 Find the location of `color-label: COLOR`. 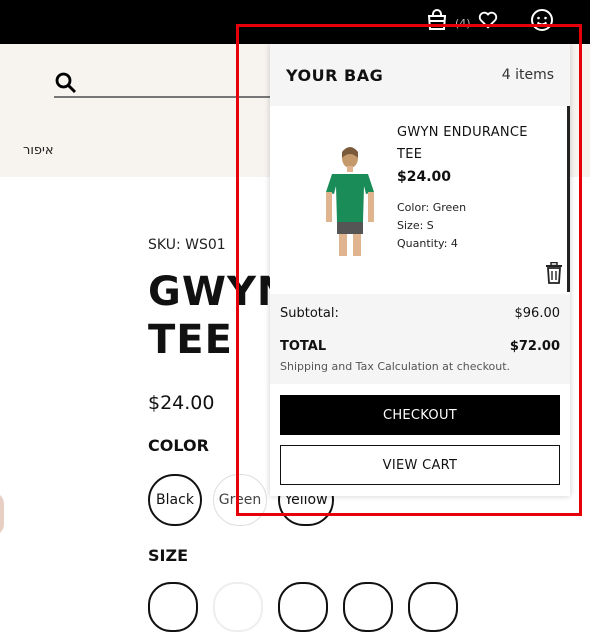

color-label: COLOR is located at coordinates (178, 445).